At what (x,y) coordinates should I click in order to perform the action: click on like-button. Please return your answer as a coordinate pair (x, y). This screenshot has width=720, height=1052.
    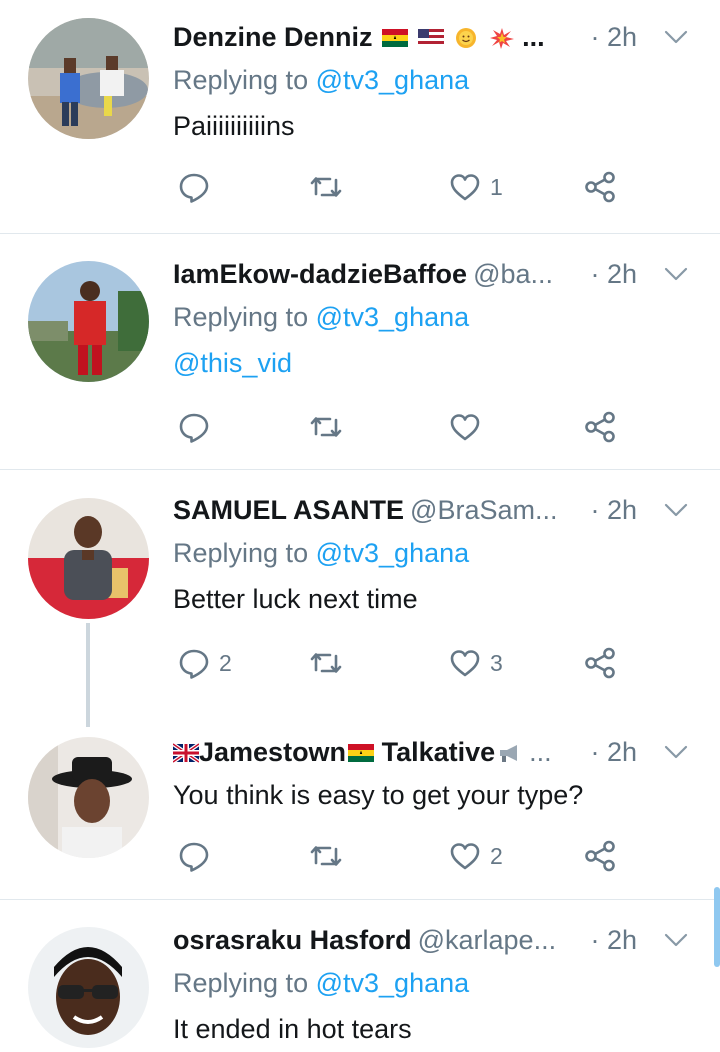
    Looking at the image, I should click on (469, 427).